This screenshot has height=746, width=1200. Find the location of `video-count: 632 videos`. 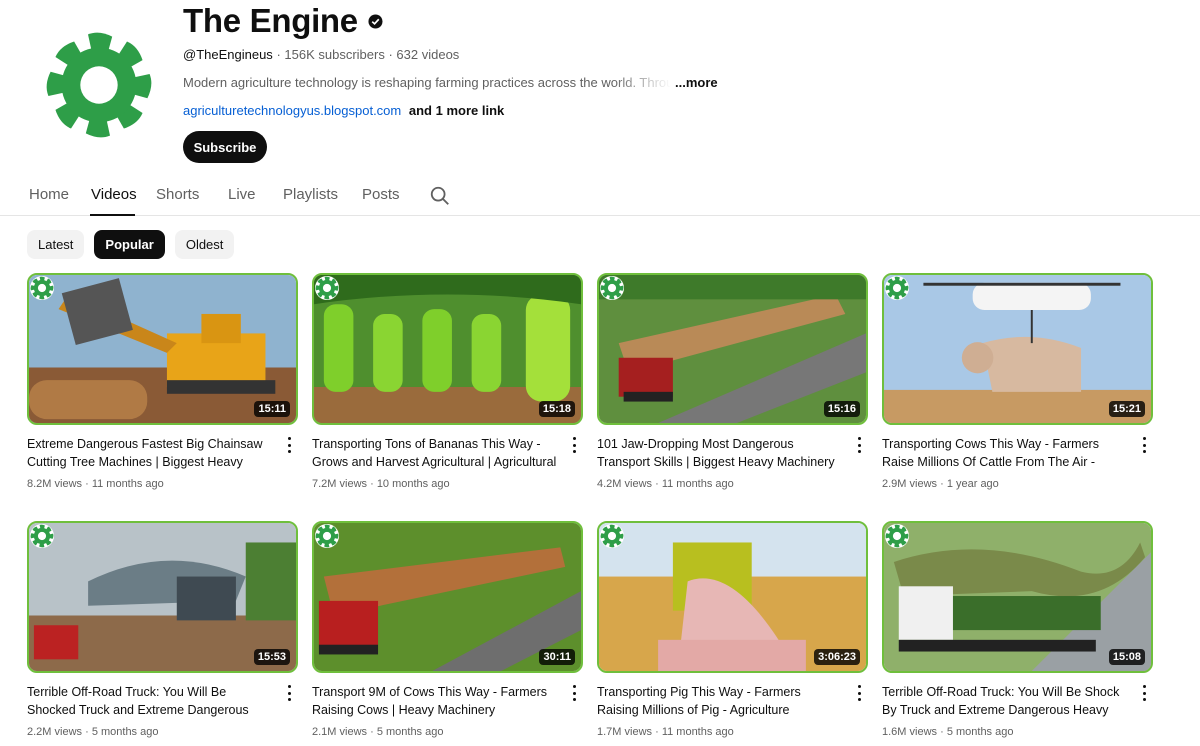

video-count: 632 videos is located at coordinates (428, 54).